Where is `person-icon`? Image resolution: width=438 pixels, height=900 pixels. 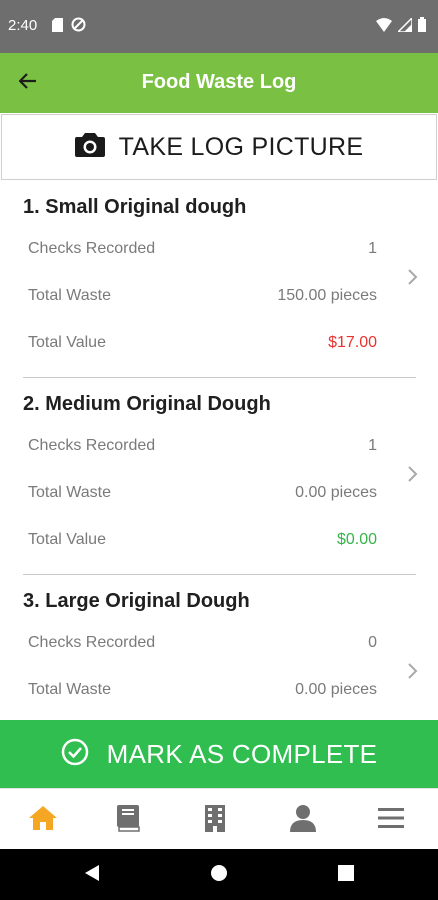
person-icon is located at coordinates (303, 820).